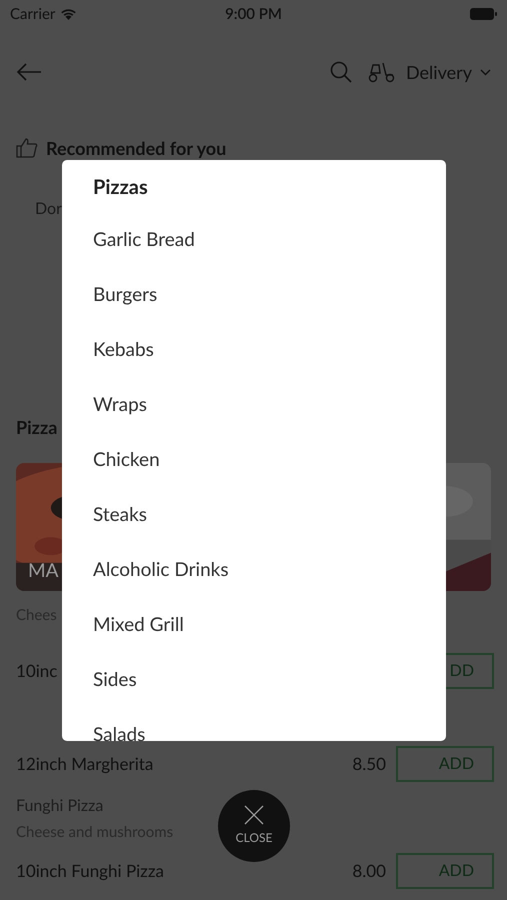 This screenshot has width=507, height=900. What do you see at coordinates (341, 72) in the screenshot?
I see `search-icon` at bounding box center [341, 72].